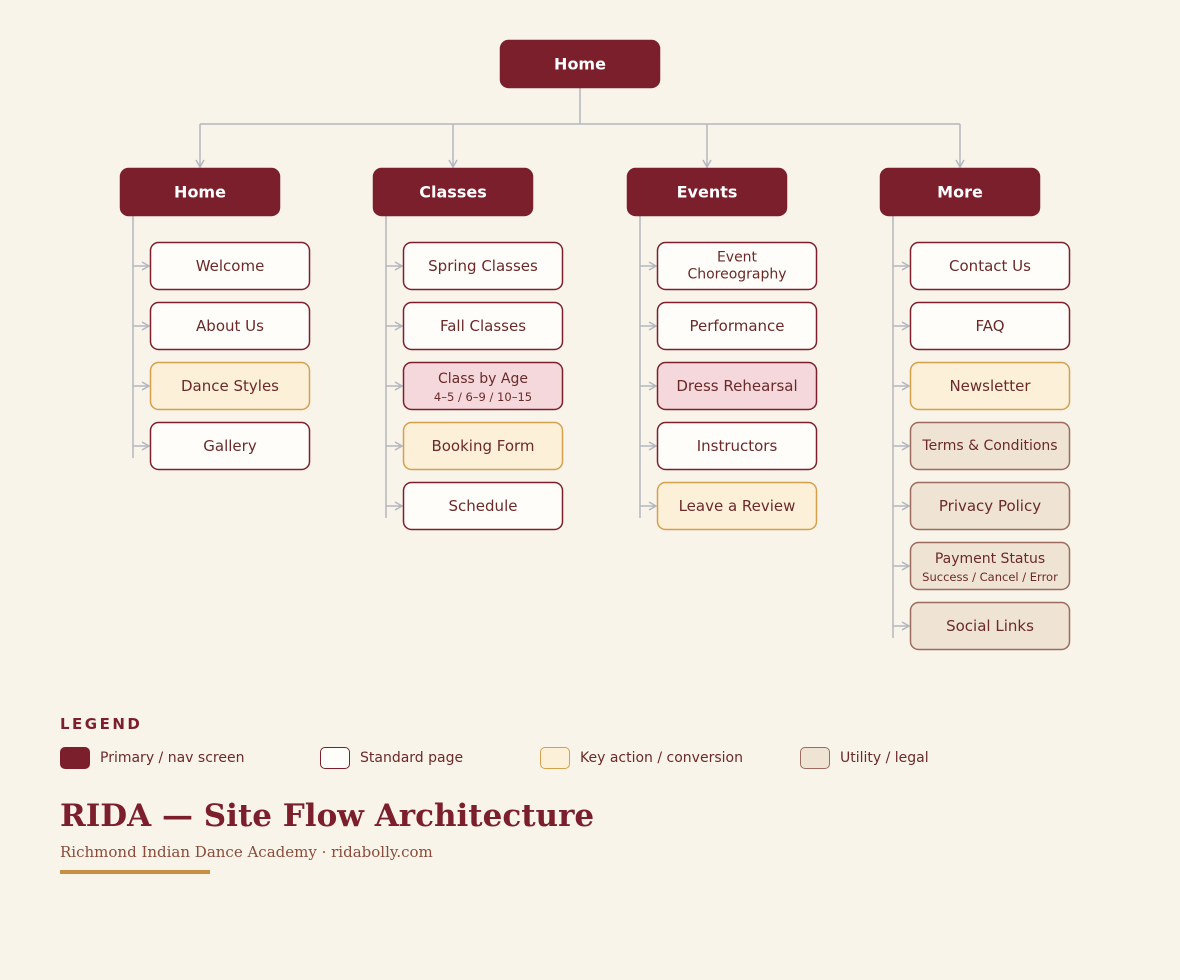  What do you see at coordinates (172, 758) in the screenshot?
I see `legend-label-primary: Primary / nav screen` at bounding box center [172, 758].